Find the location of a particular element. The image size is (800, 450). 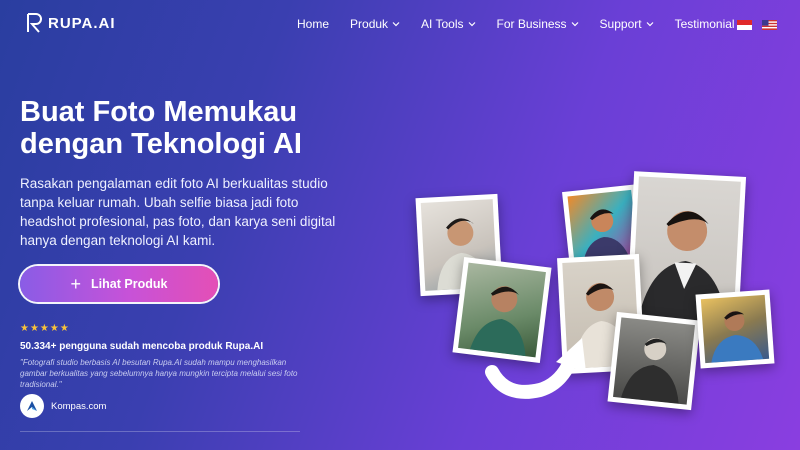

nav-home-label: Home is located at coordinates (313, 24).